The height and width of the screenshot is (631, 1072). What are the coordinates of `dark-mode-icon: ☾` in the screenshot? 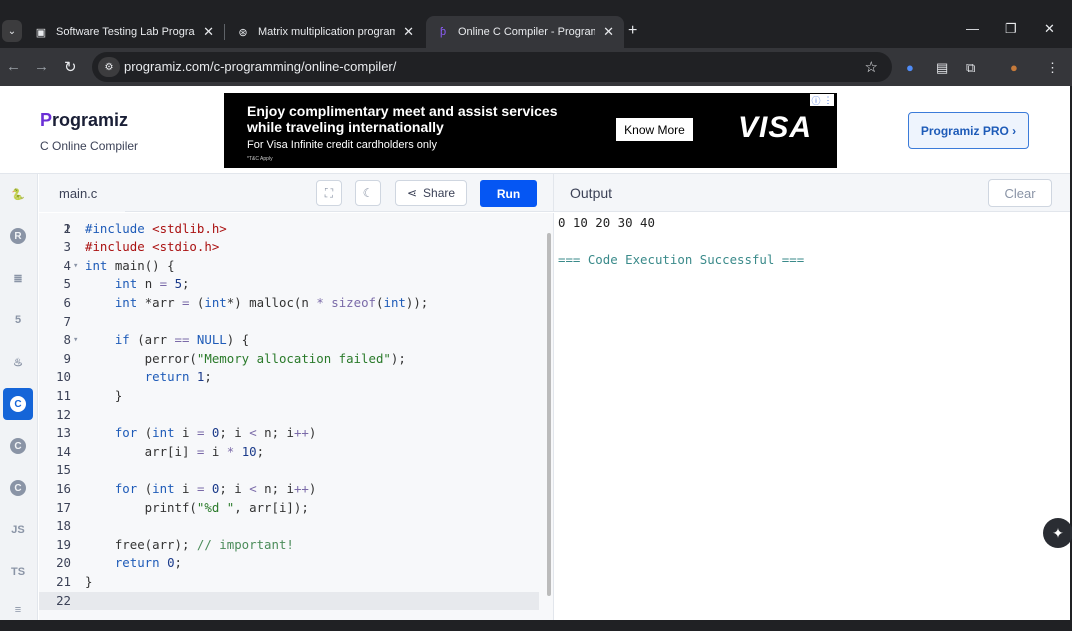 It's located at (368, 193).